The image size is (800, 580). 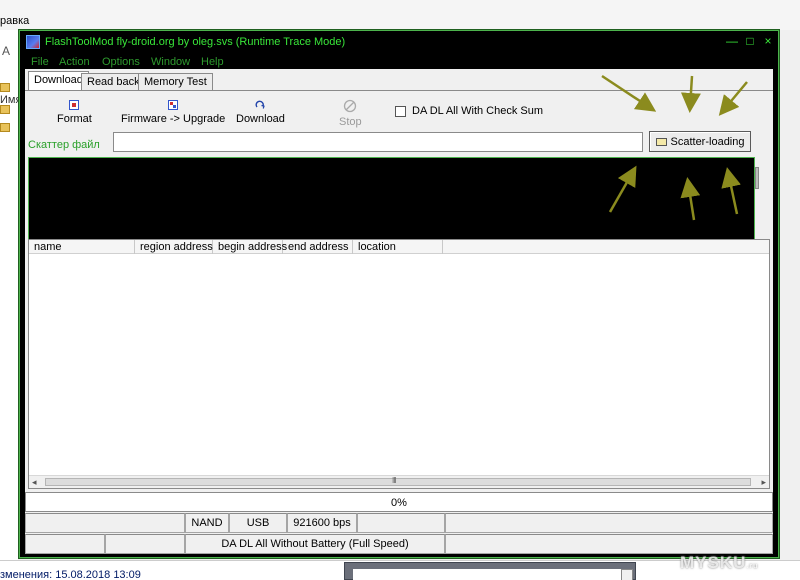 I want to click on status-mode: DA DL All Without Battery (Full Speed), so click(x=315, y=544).